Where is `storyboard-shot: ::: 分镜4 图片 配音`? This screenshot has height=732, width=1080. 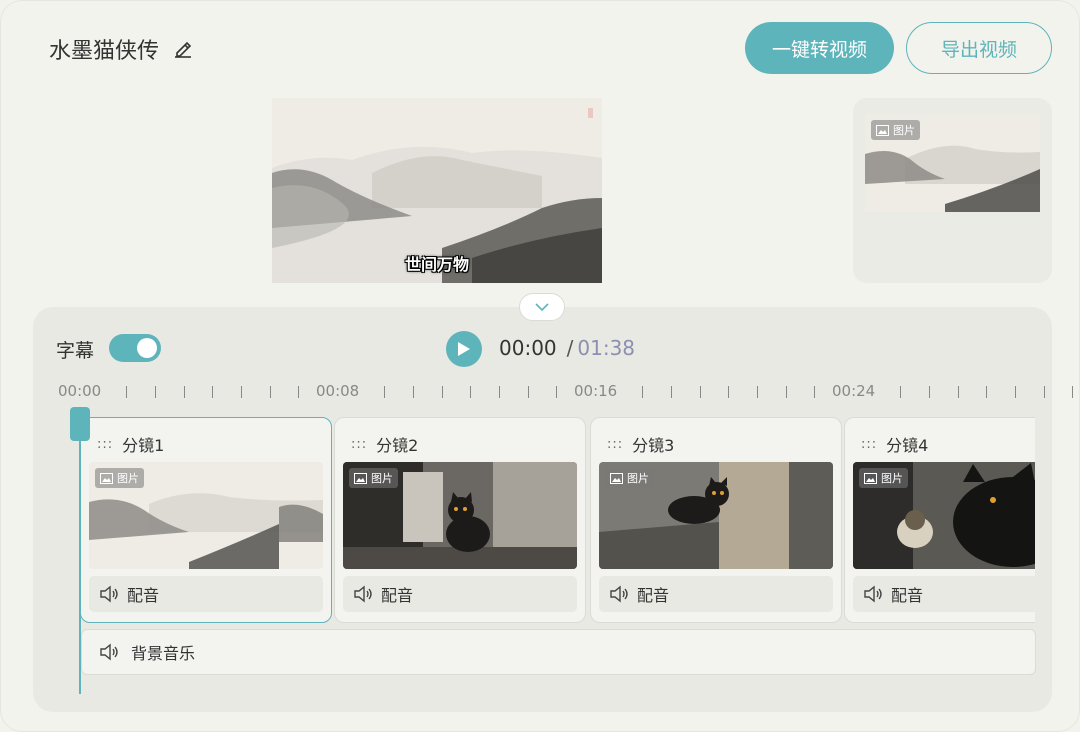
storyboard-shot: ::: 分镜4 图片 配音 is located at coordinates (939, 520).